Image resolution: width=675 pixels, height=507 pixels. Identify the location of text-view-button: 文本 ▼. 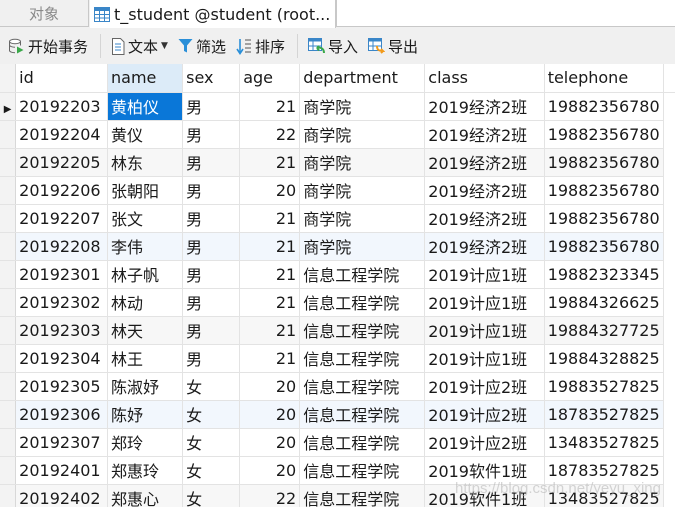
(139, 46).